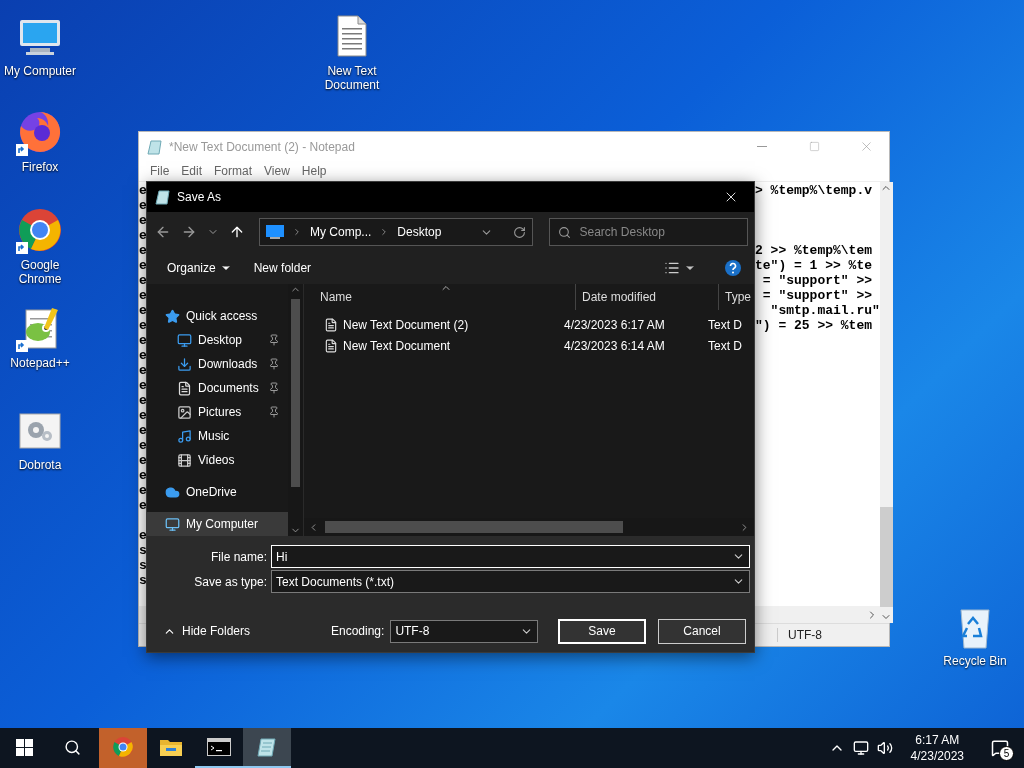 The image size is (1024, 768). I want to click on volume-icon, so click(884, 748).